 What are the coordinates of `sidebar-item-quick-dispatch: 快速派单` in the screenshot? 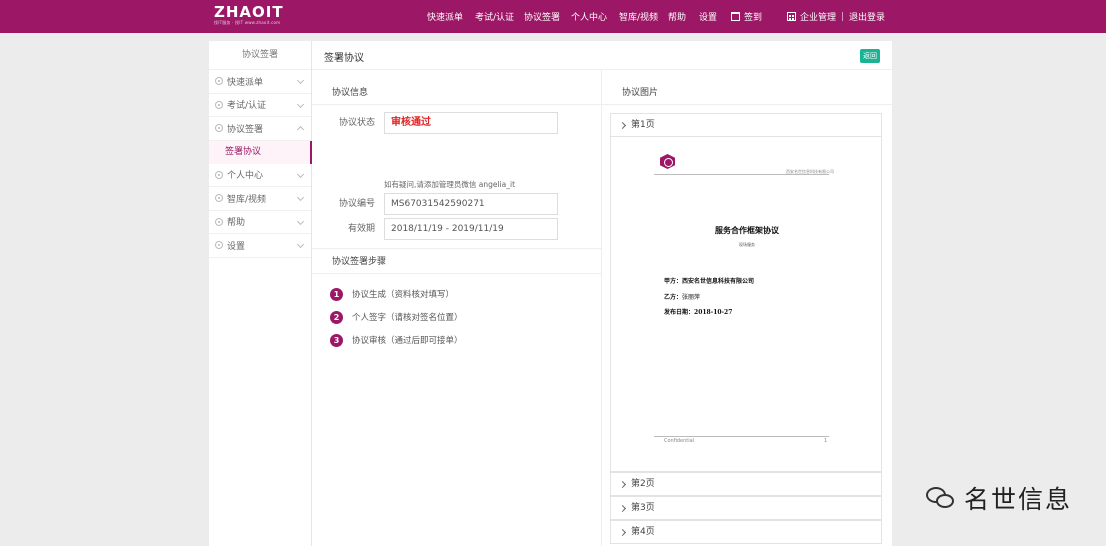 It's located at (260, 82).